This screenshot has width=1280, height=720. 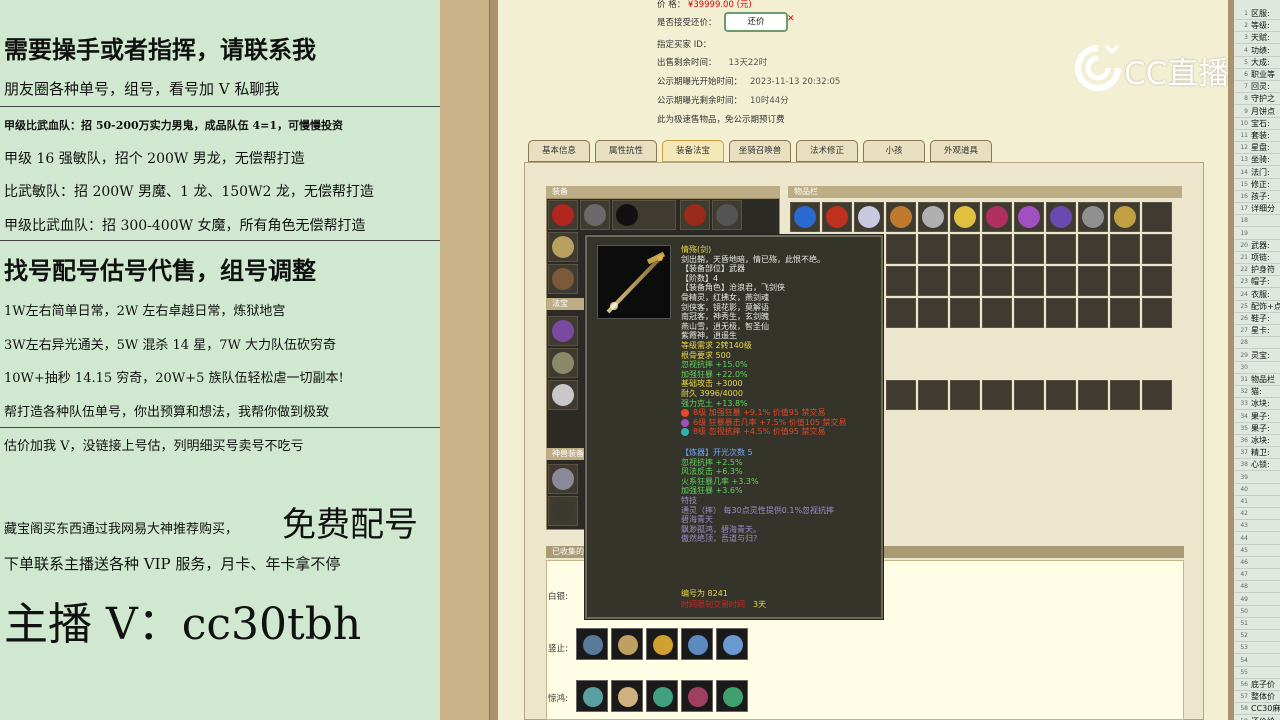 I want to click on tab-0: 基本信息, so click(x=559, y=151).